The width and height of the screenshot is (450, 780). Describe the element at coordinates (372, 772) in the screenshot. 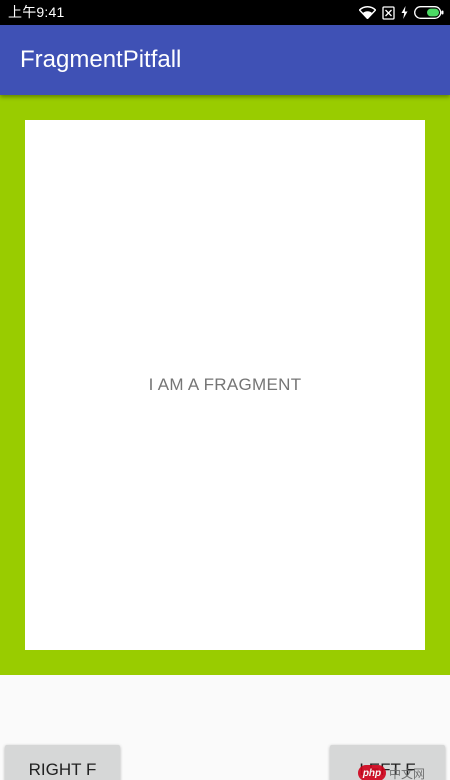

I see `watermark-logo: php` at that location.